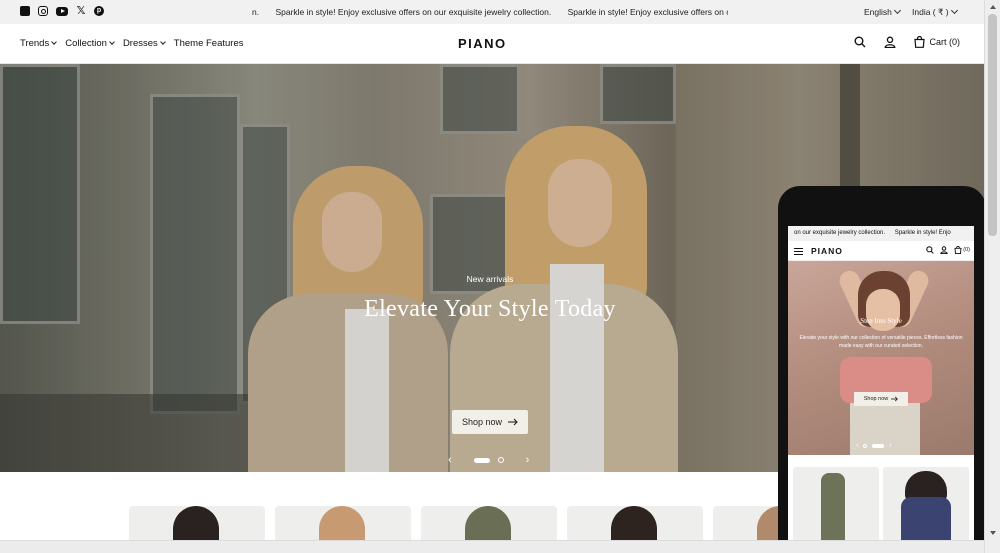 This screenshot has height=553, width=1000. I want to click on marquee-text: n., so click(256, 12).